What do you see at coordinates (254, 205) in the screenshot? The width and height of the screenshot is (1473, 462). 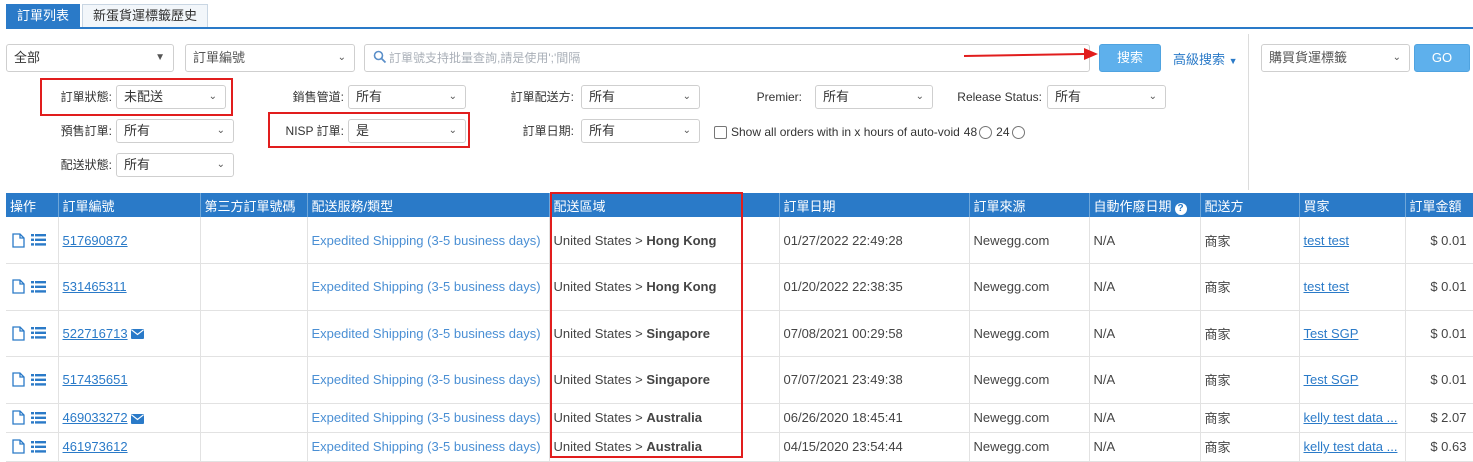 I see `col-header-third-party: 第三方訂單號碼` at bounding box center [254, 205].